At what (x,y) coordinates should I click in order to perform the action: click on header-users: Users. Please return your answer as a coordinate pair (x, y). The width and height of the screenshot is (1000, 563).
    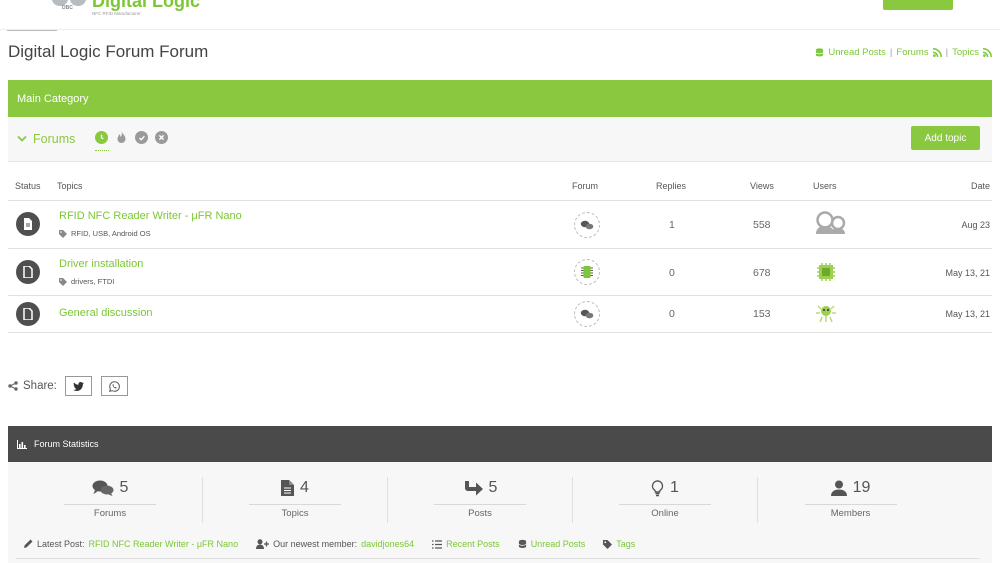
    Looking at the image, I should click on (825, 186).